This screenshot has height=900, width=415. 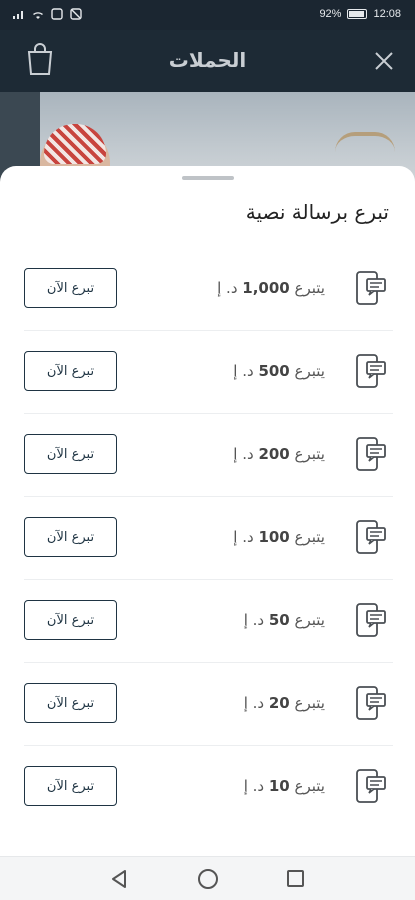 What do you see at coordinates (208, 455) in the screenshot?
I see `donation-row: يتبرع 200 د. إ تبرع الآن` at bounding box center [208, 455].